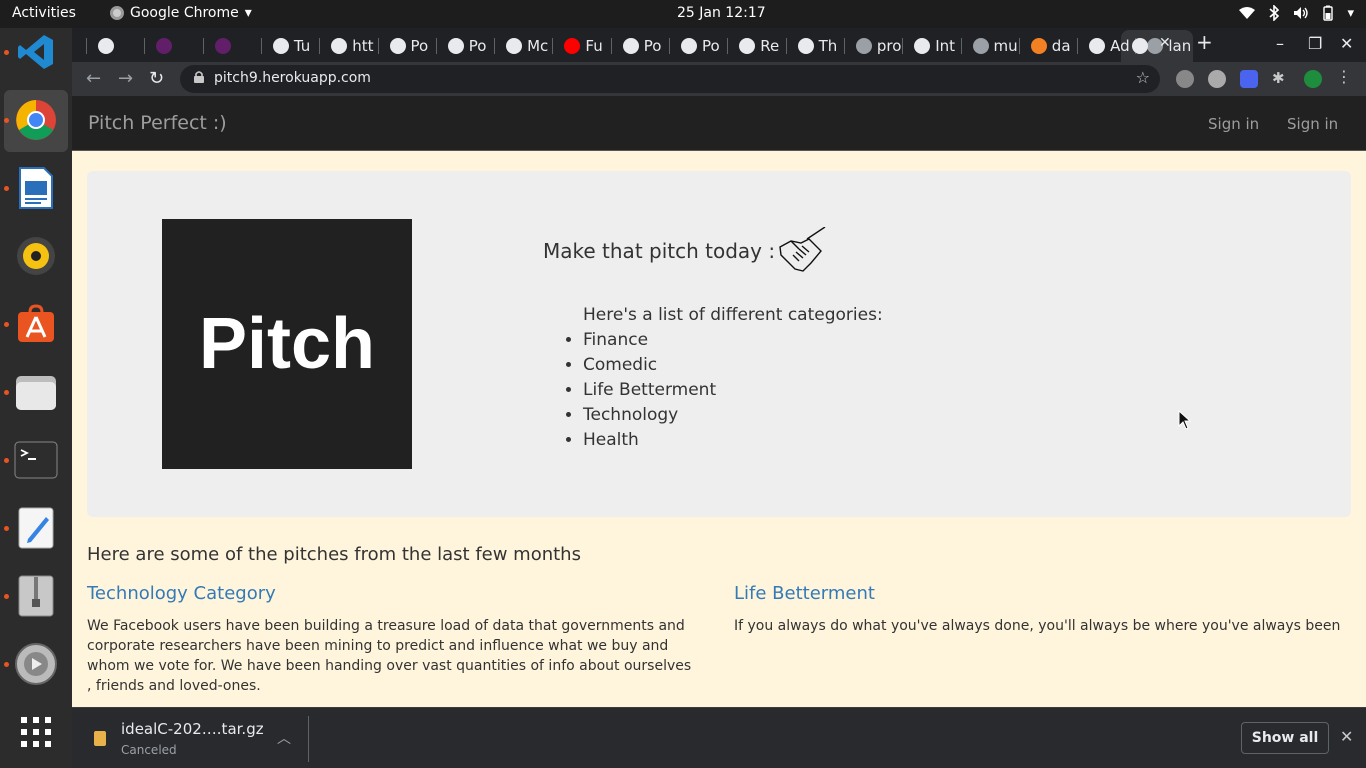 The image size is (1366, 768). Describe the element at coordinates (149, 750) in the screenshot. I see `download-status: Canceled` at that location.